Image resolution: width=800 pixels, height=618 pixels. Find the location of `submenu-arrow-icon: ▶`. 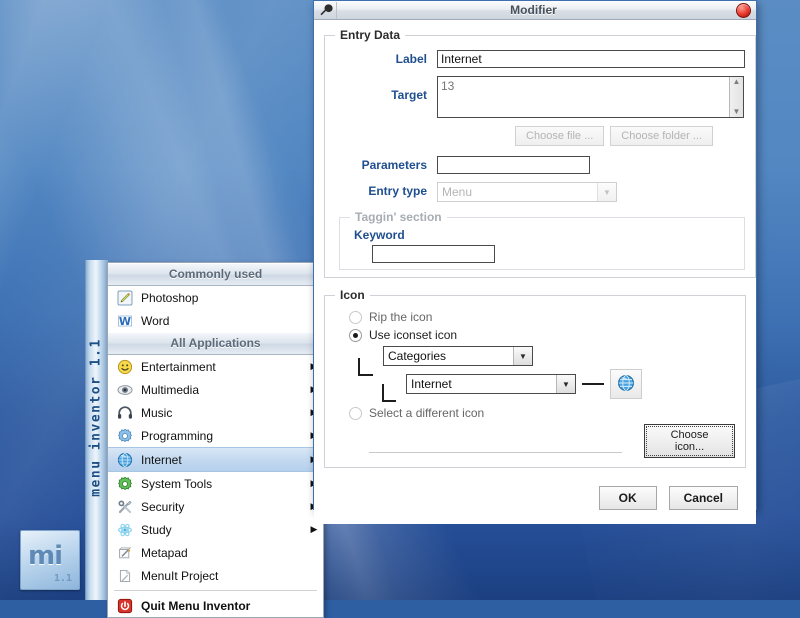

submenu-arrow-icon: ▶ is located at coordinates (314, 529).